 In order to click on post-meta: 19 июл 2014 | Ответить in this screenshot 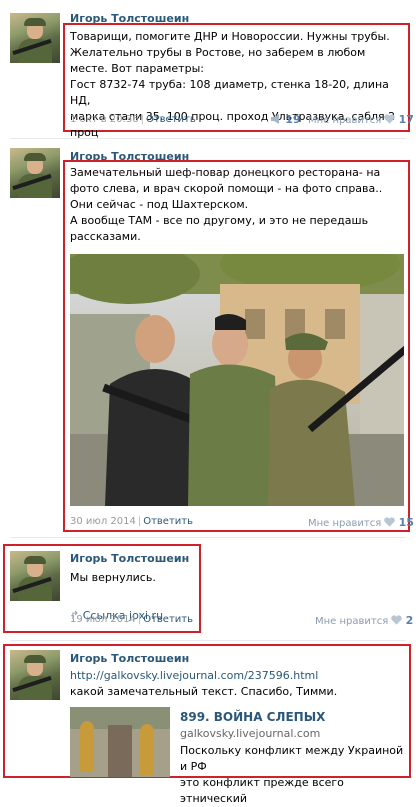, I will do `click(132, 619)`.